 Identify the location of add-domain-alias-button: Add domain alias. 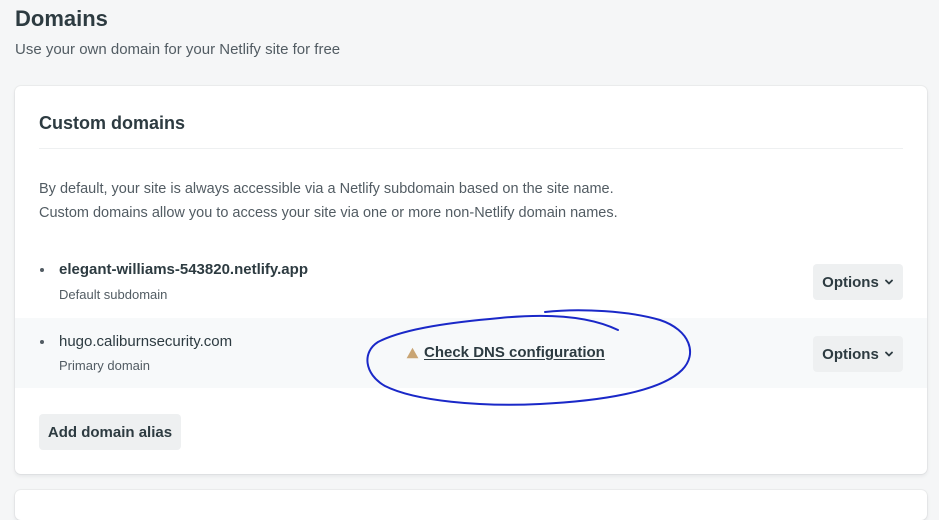
(110, 432).